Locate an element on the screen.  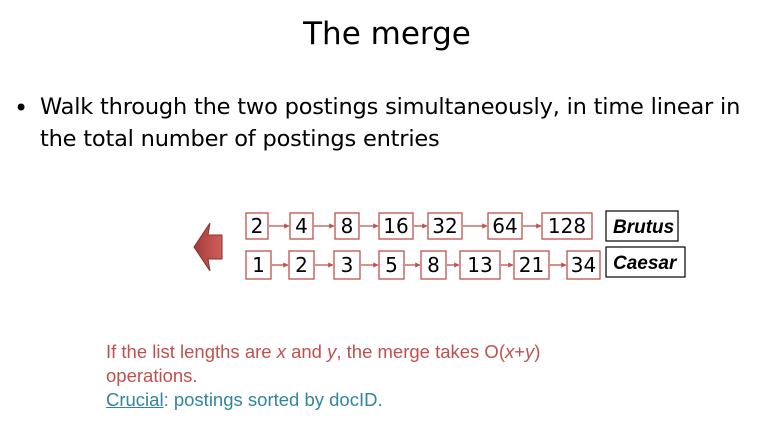
posting-docid: 64 is located at coordinates (504, 226).